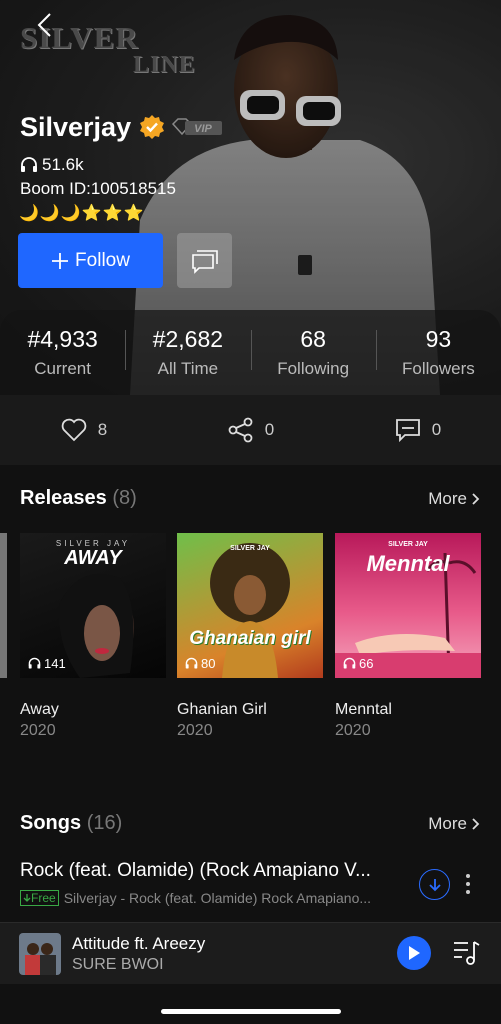 The image size is (501, 1024). What do you see at coordinates (27, 898) in the screenshot?
I see `arrow-down-icon` at bounding box center [27, 898].